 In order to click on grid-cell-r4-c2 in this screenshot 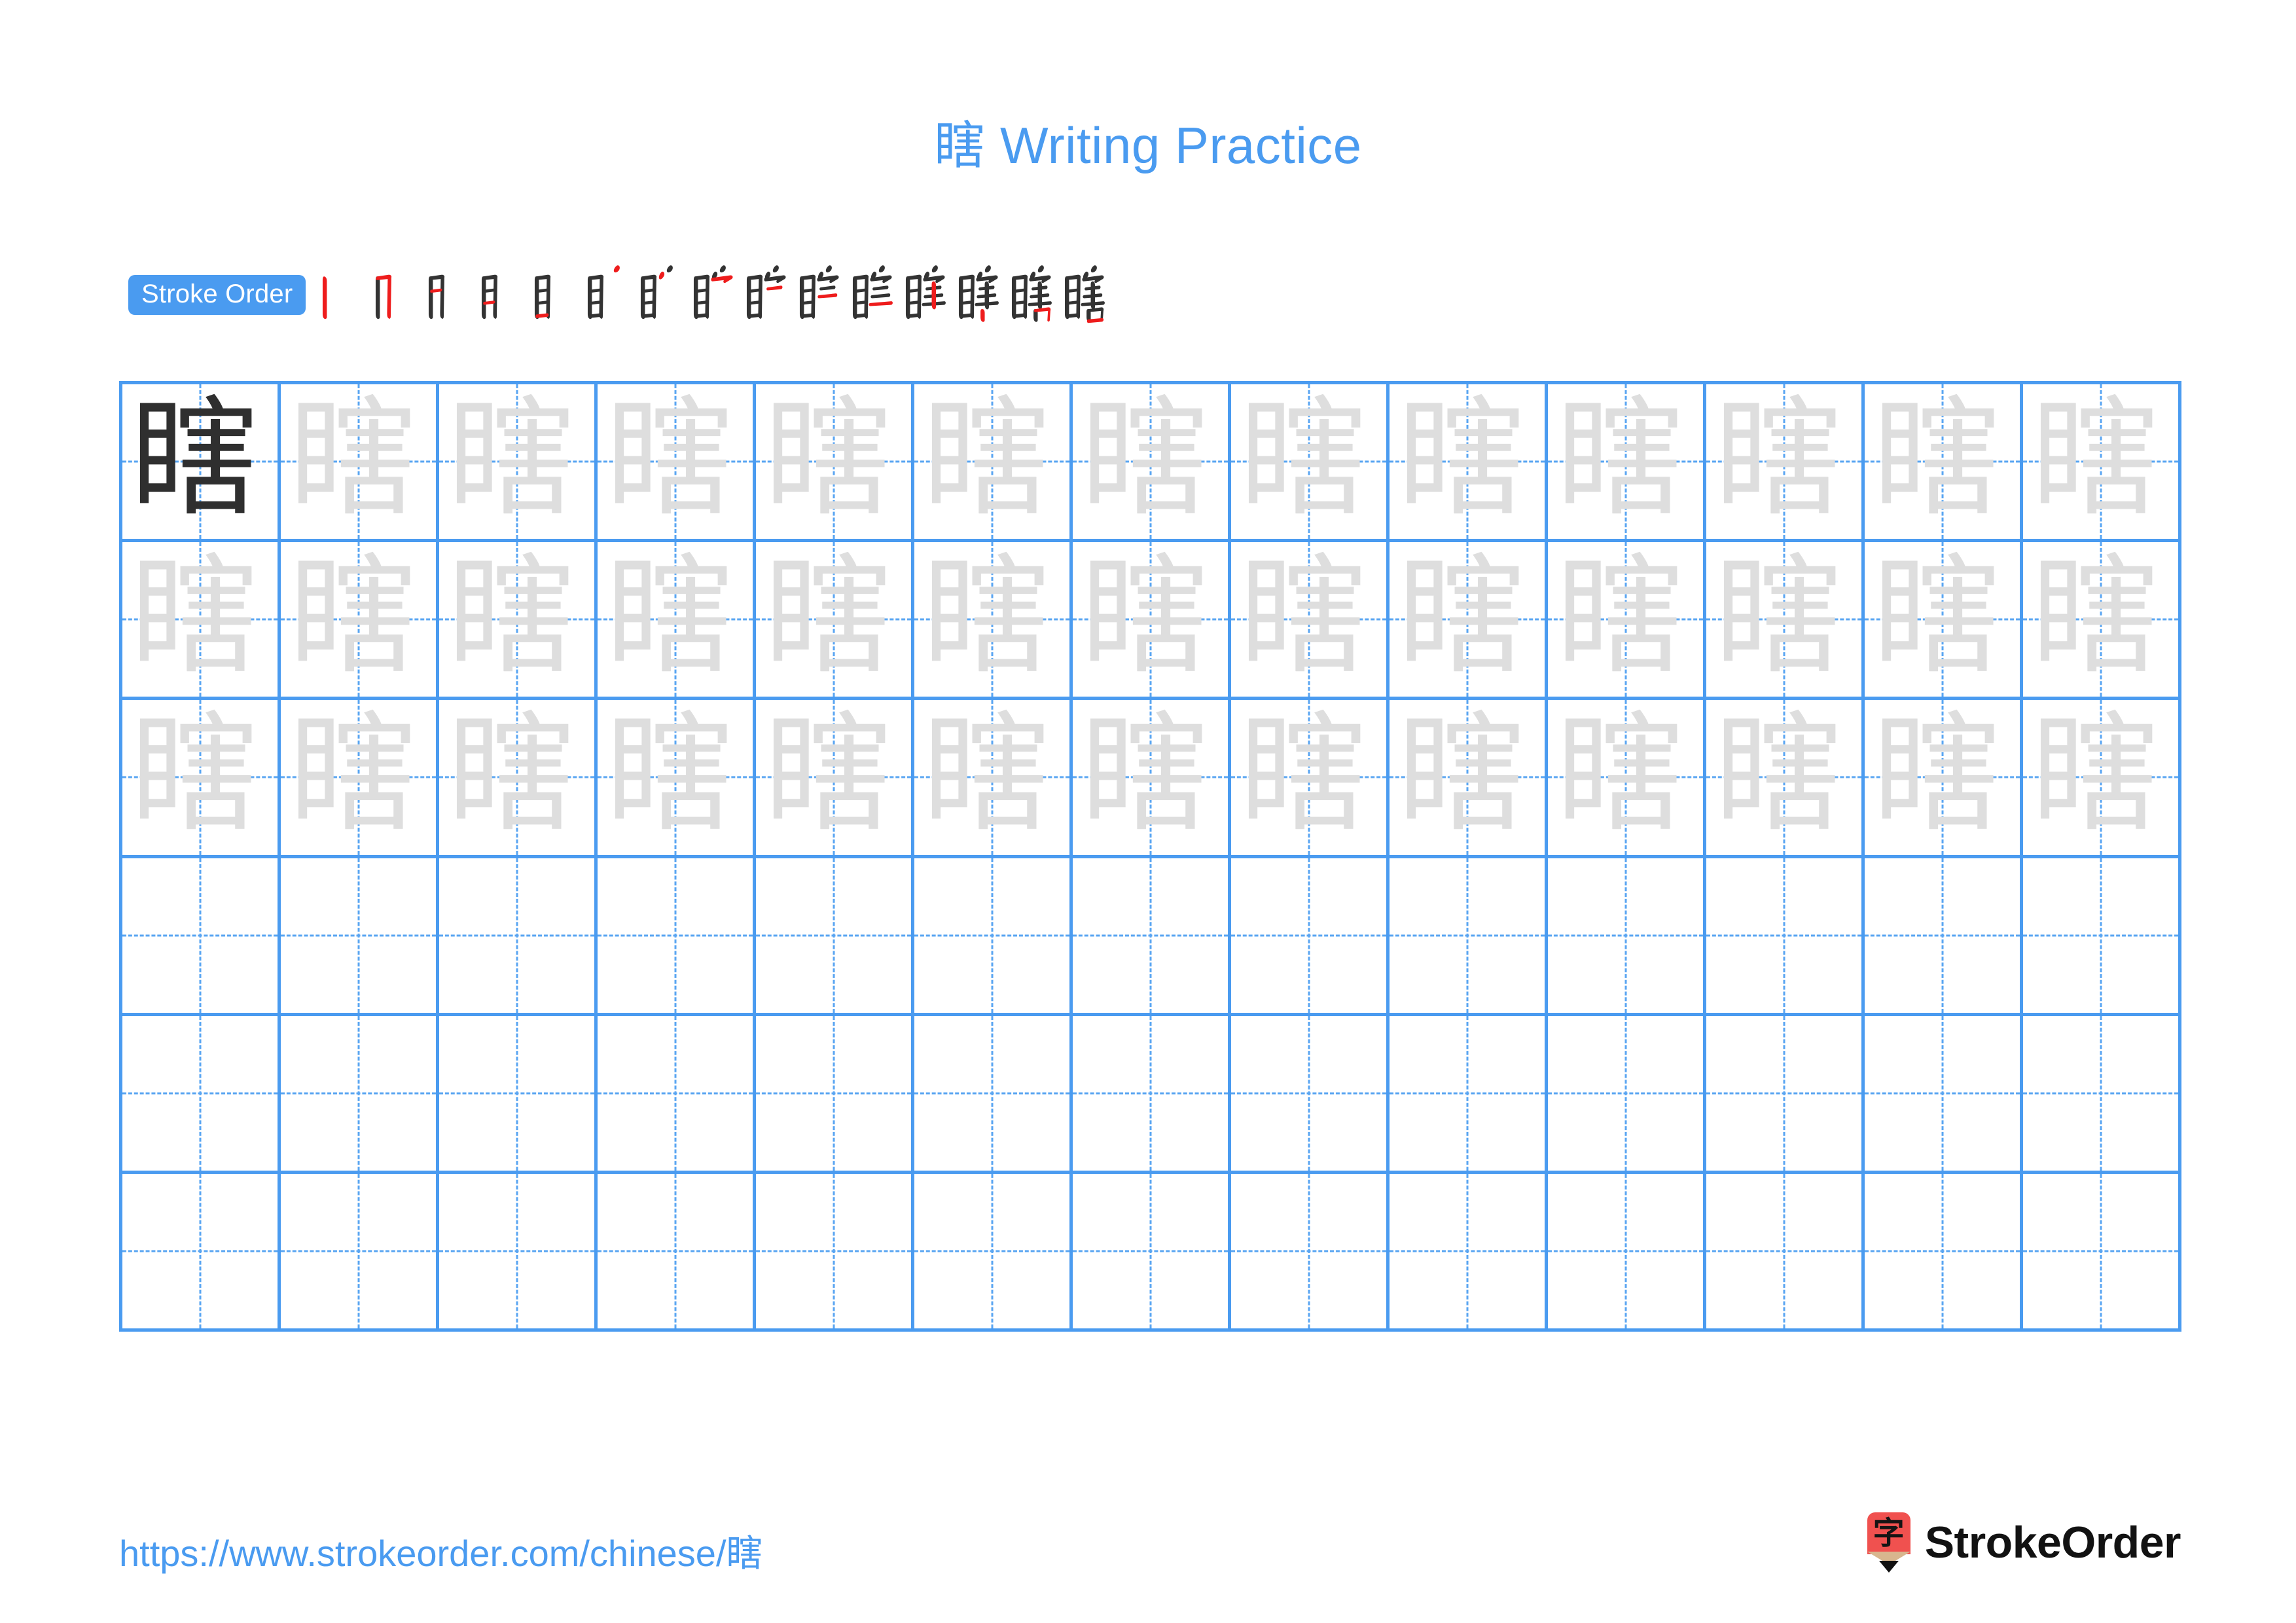, I will do `click(360, 937)`.